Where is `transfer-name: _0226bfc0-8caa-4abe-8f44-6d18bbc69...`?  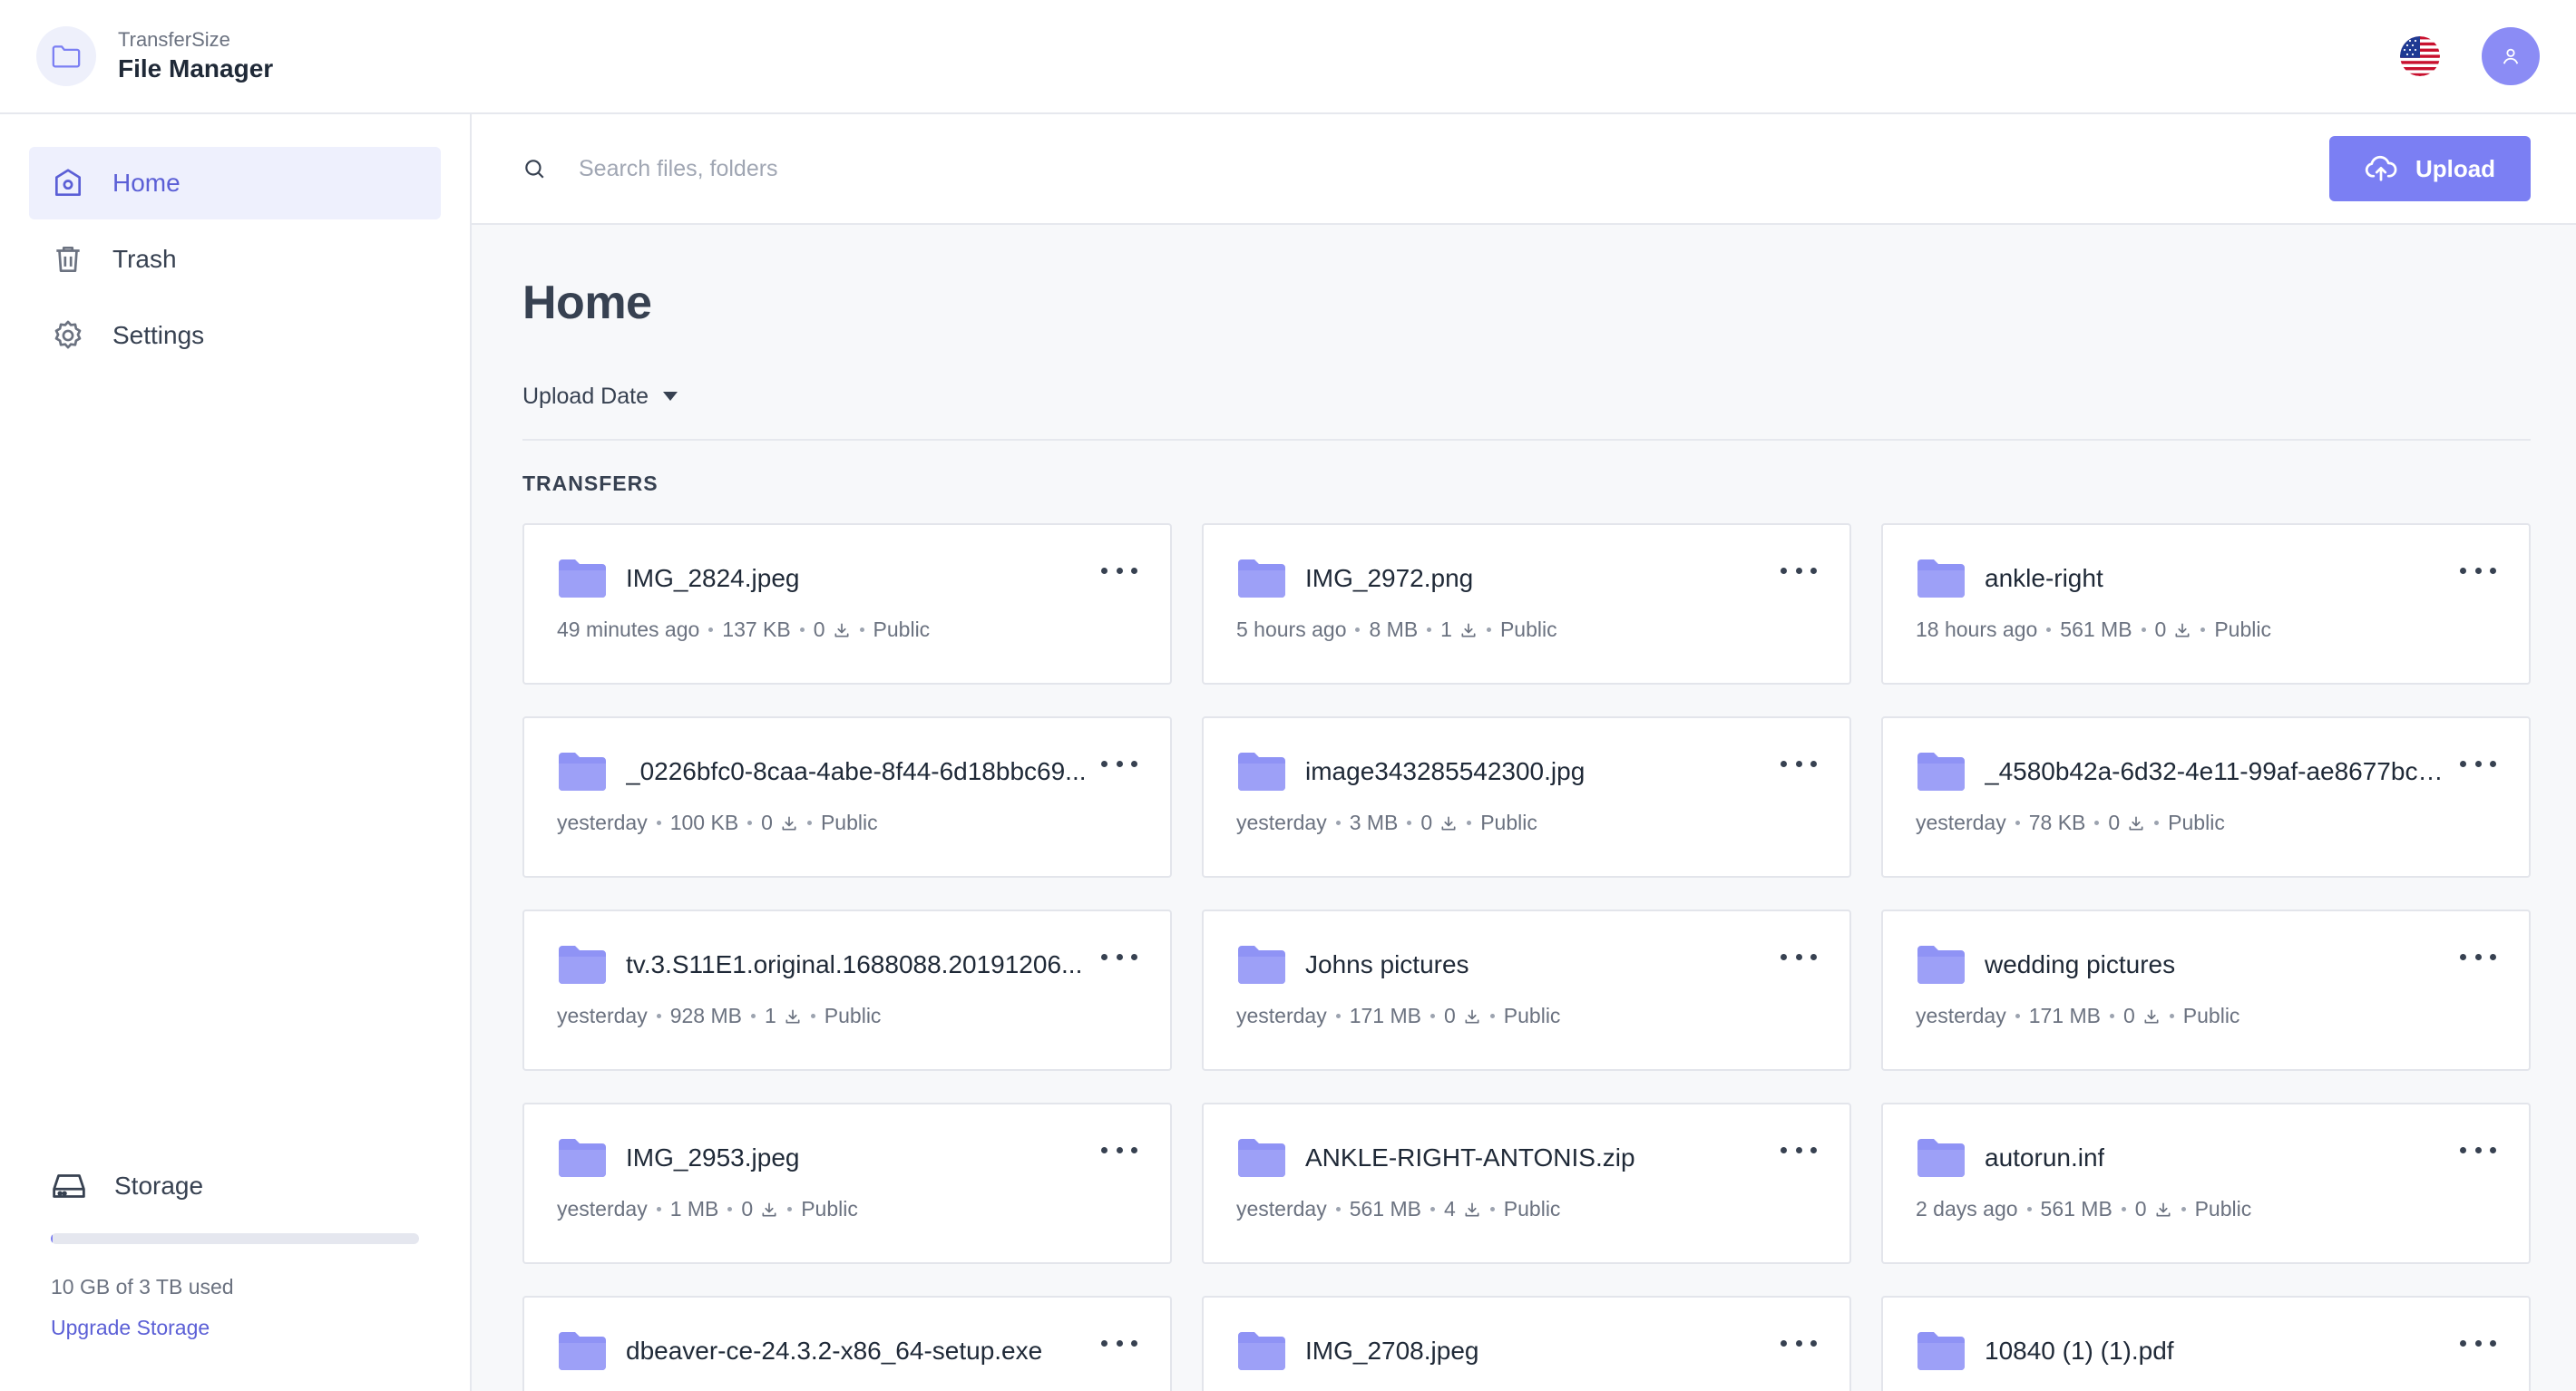 transfer-name: _0226bfc0-8caa-4abe-8f44-6d18bbc69... is located at coordinates (856, 771).